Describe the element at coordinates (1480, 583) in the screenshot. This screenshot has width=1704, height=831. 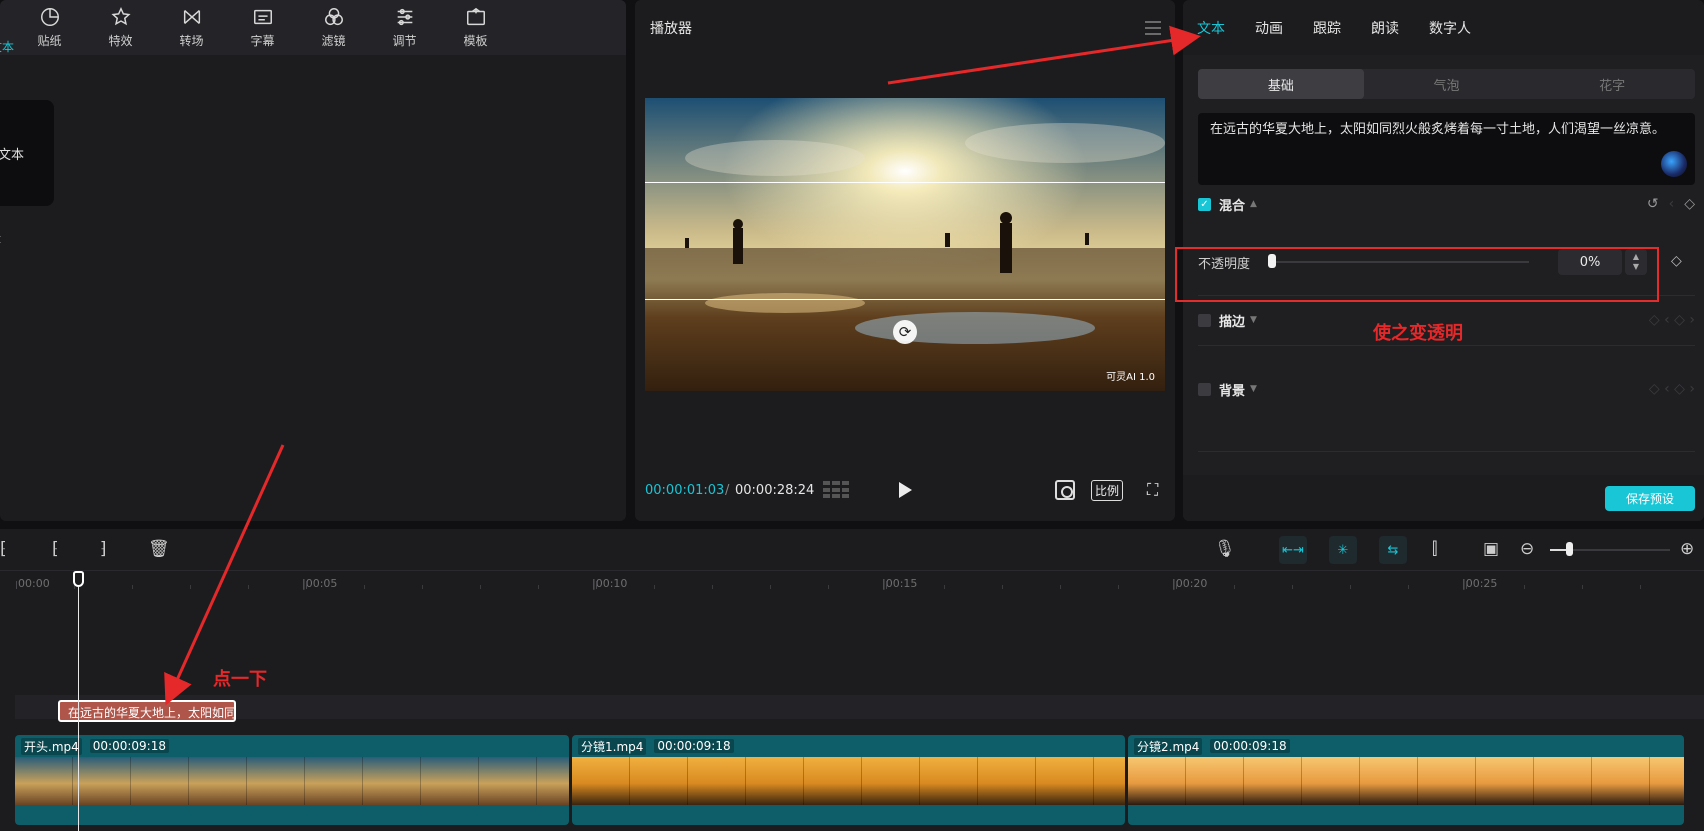
I see `ruler-label: |00:25` at that location.